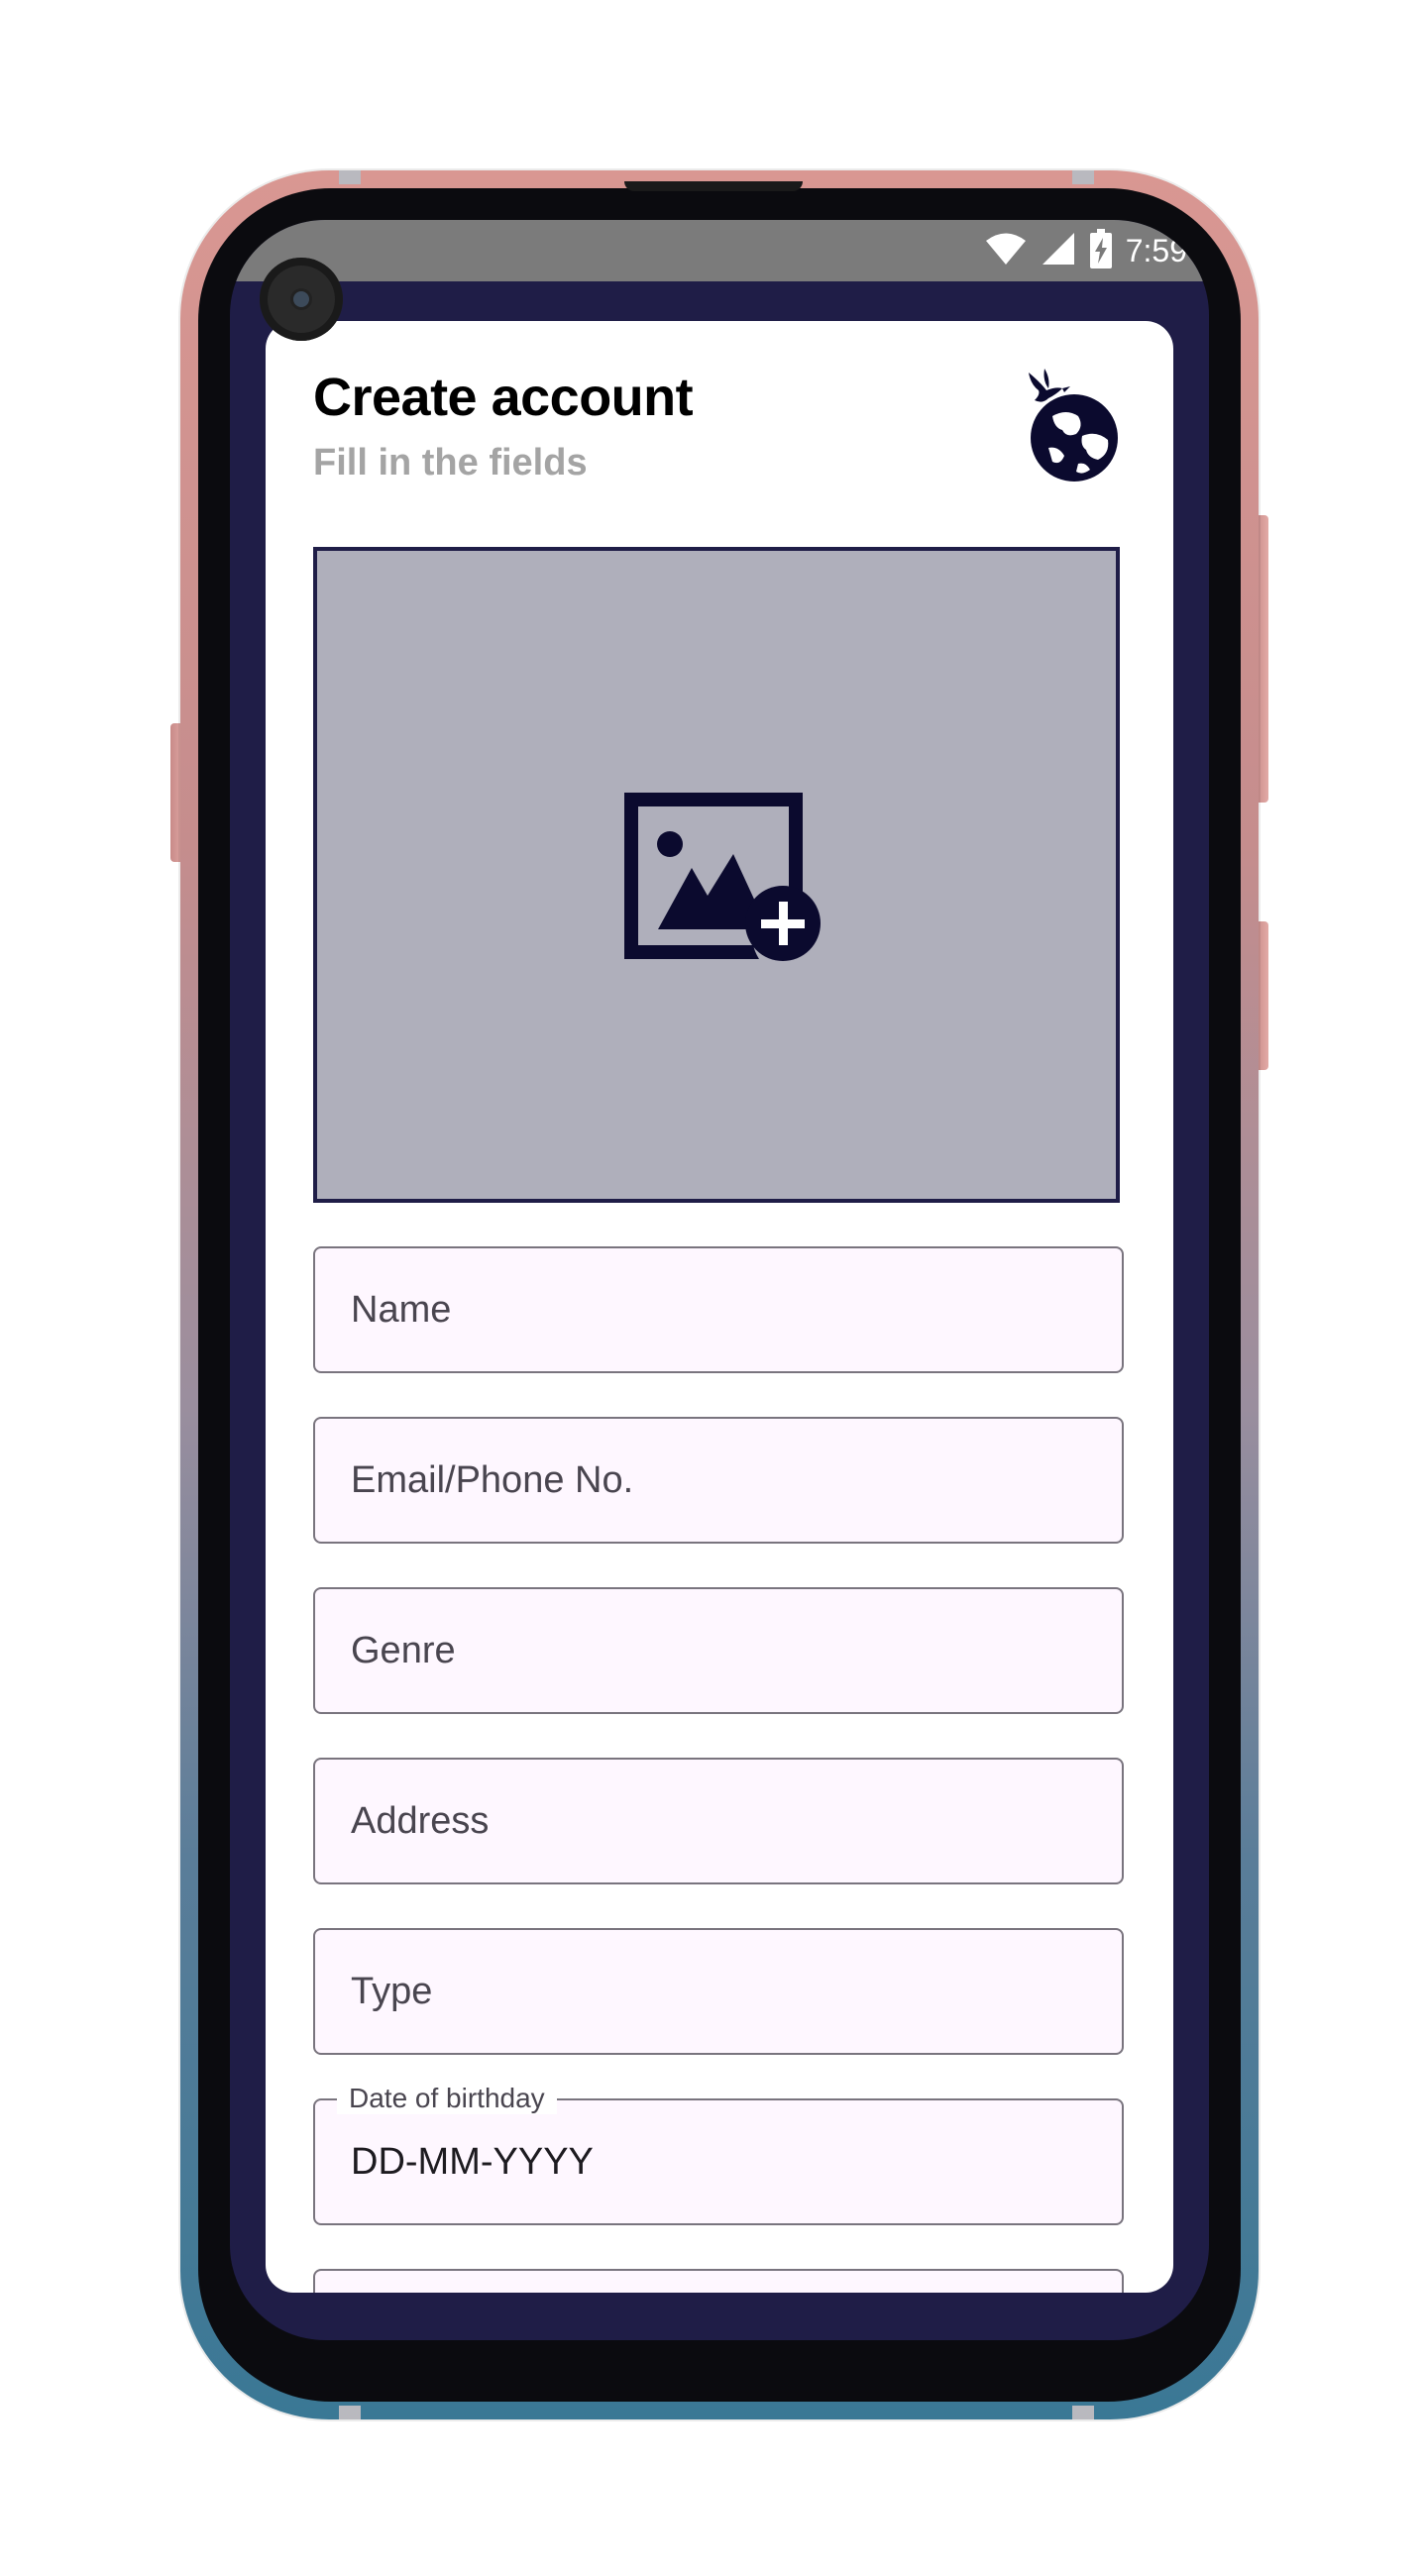 The width and height of the screenshot is (1427, 2576). Describe the element at coordinates (450, 462) in the screenshot. I see `page-subtitle: Fill in the fields` at that location.